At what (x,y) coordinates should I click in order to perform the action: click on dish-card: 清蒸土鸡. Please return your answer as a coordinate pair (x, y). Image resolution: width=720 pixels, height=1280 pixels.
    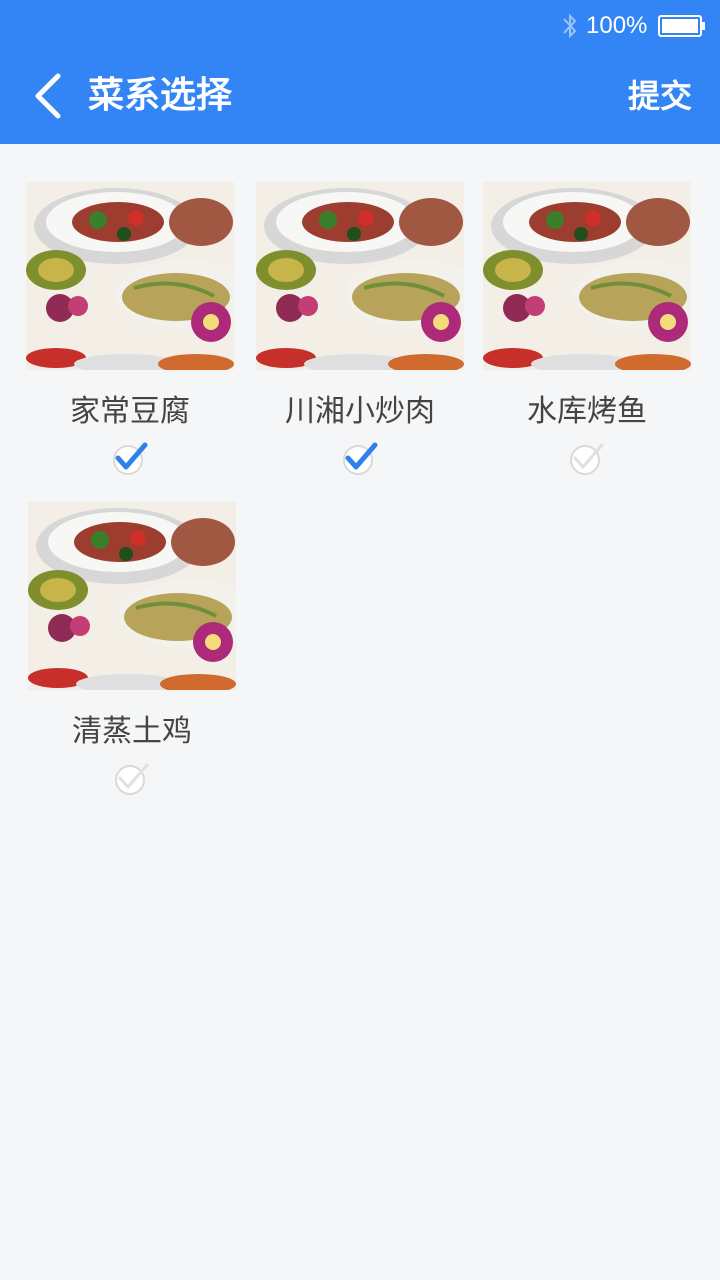
    Looking at the image, I should click on (133, 648).